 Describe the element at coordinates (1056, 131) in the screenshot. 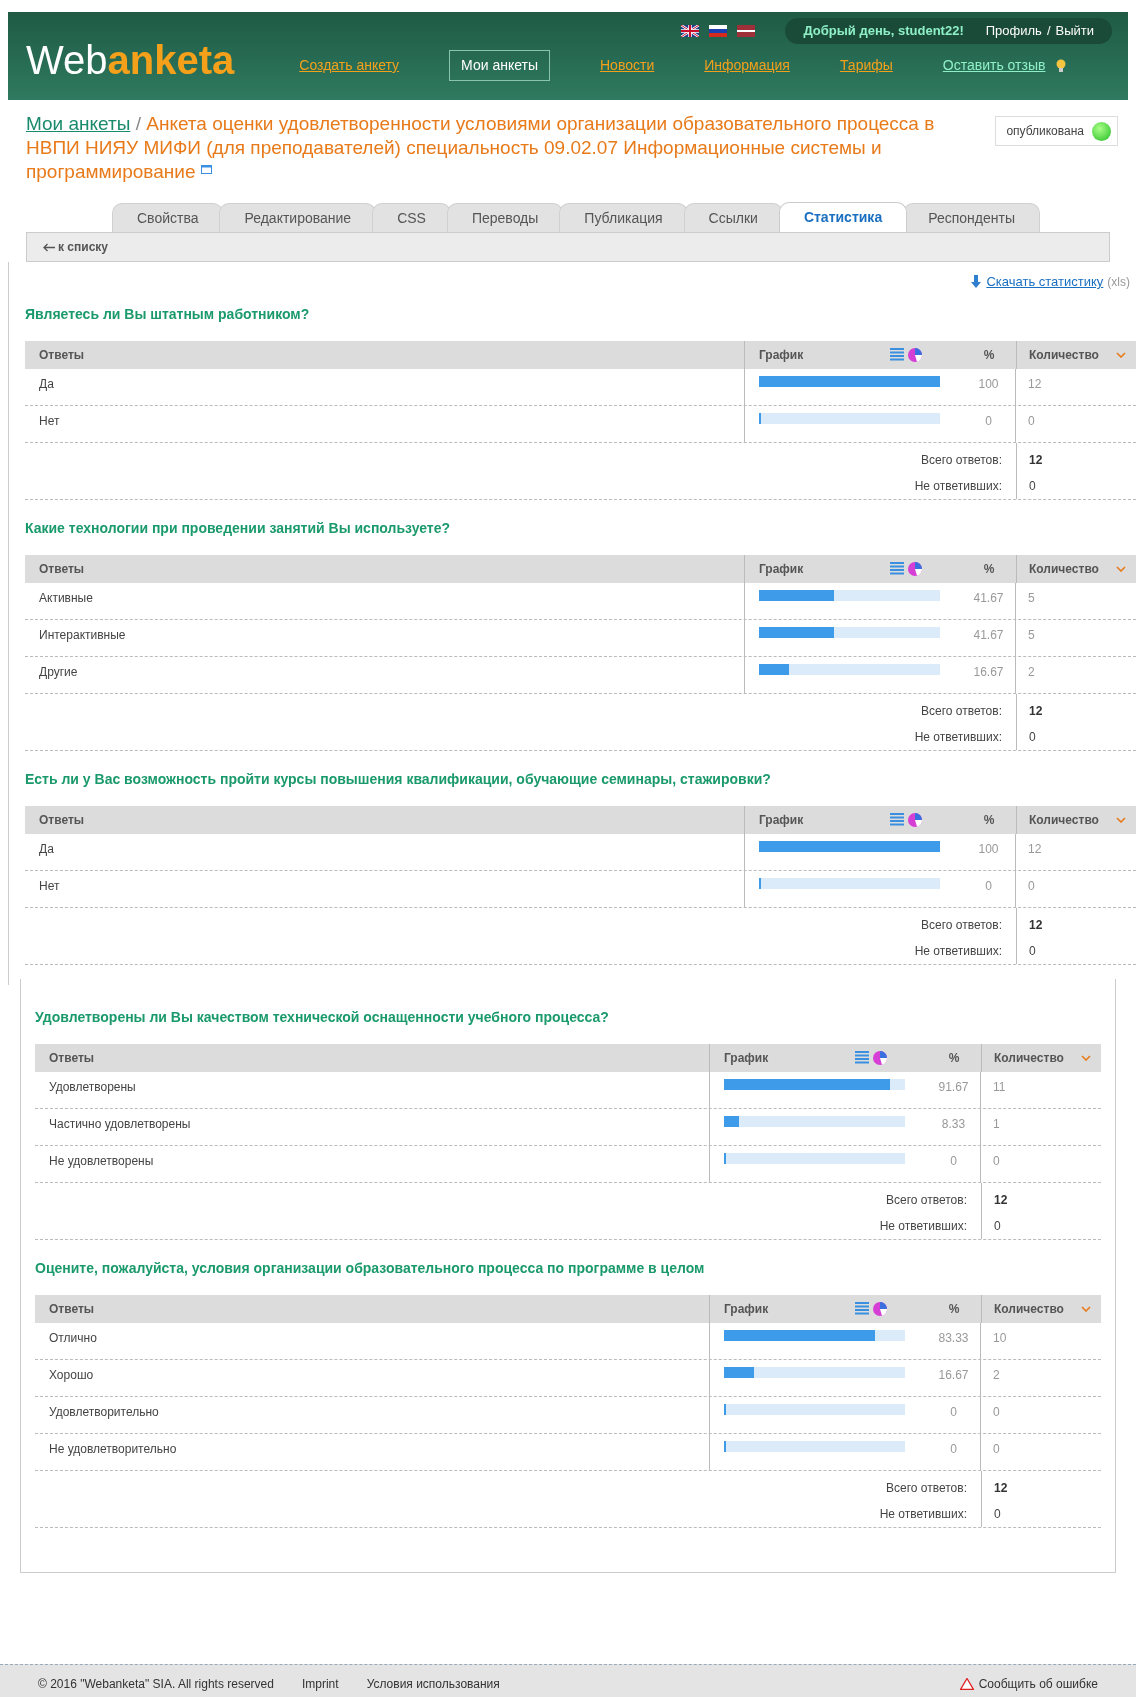

I see `status-badge: опубликована` at that location.